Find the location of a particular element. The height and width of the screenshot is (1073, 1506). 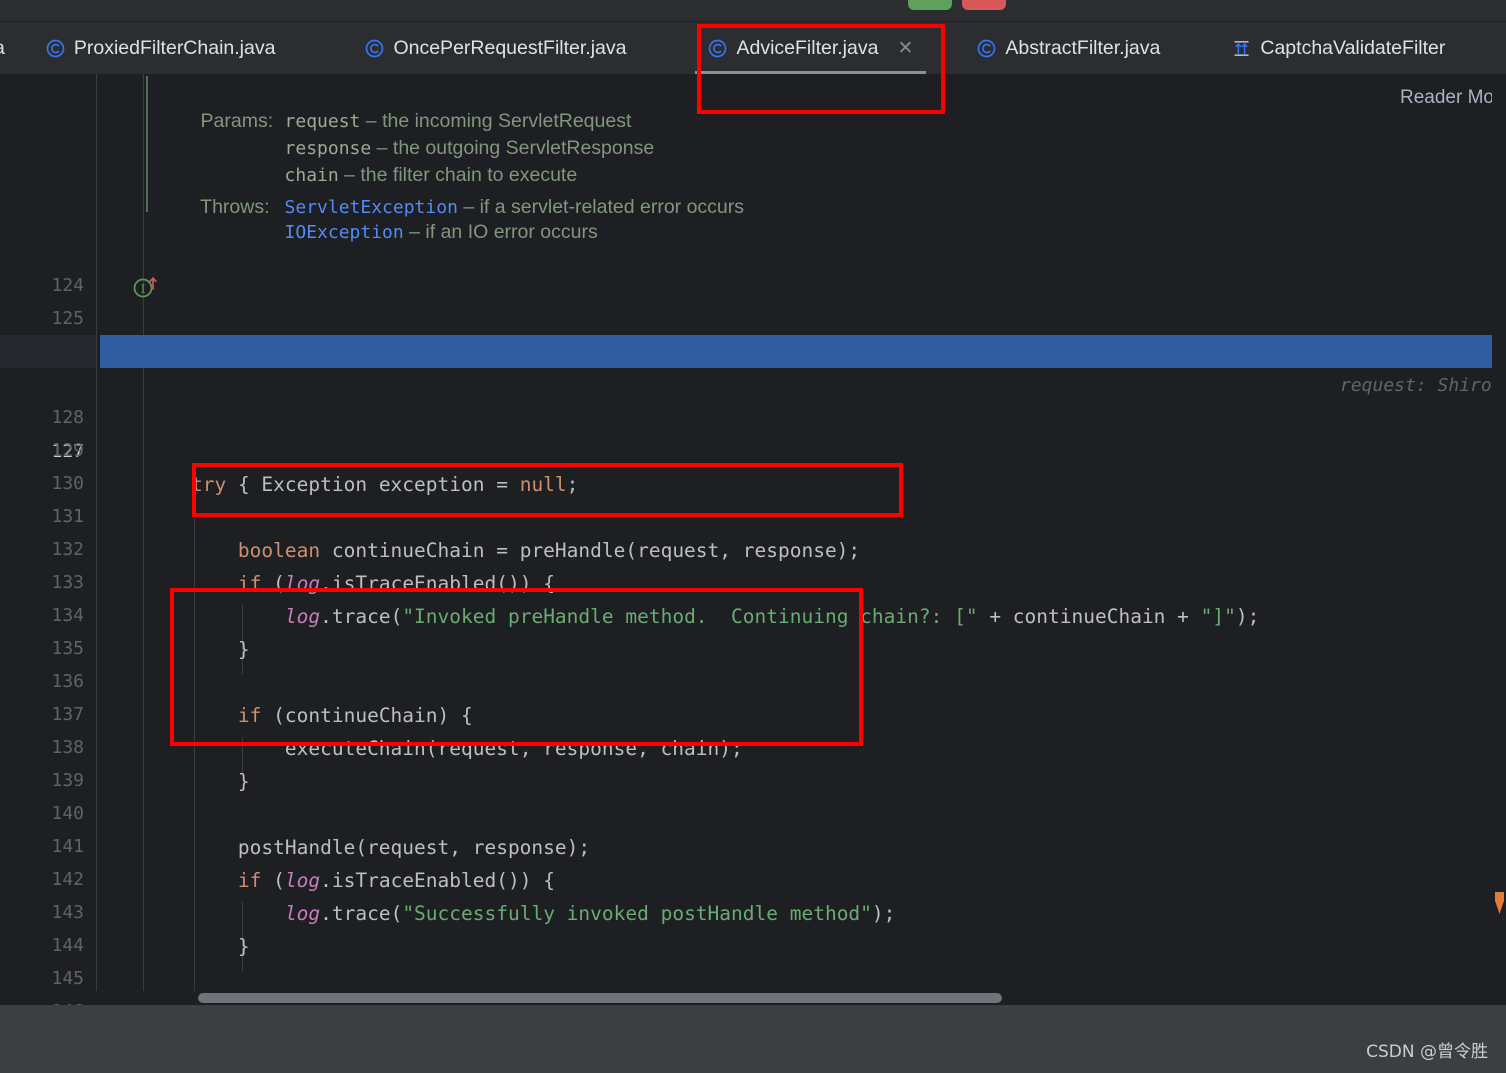

editor-tab-proxiedfilterchain: ProxiedFilterChain.java is located at coordinates (161, 48).